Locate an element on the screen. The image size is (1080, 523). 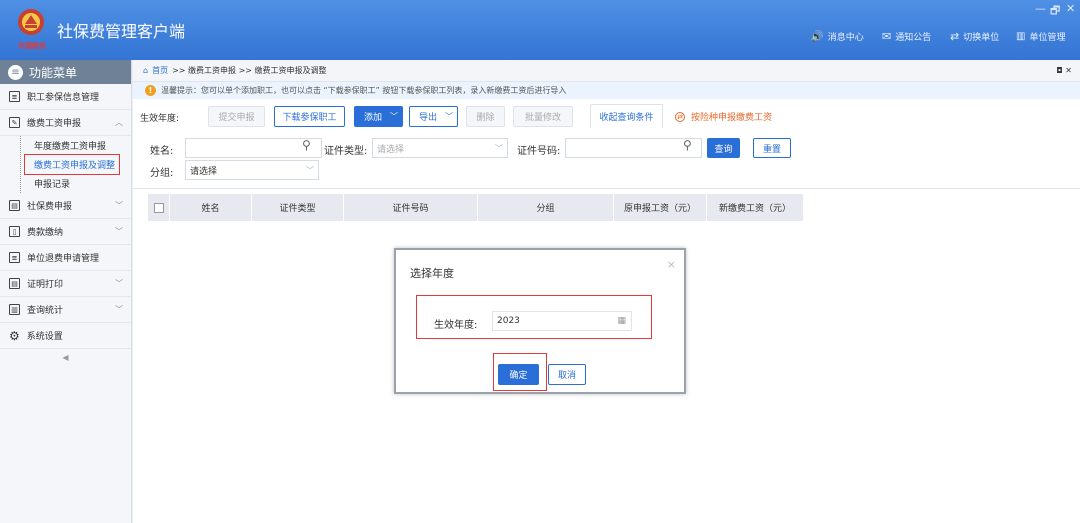
cancel-button: 取消 is located at coordinates (567, 374).